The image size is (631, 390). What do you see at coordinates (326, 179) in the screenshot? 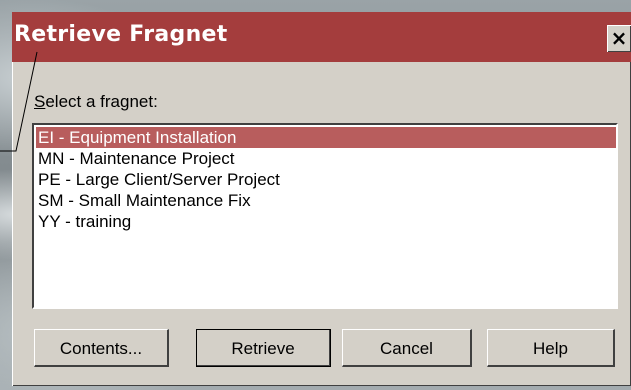
I see `list-item-pe: PE - Large Client/Server Project` at bounding box center [326, 179].